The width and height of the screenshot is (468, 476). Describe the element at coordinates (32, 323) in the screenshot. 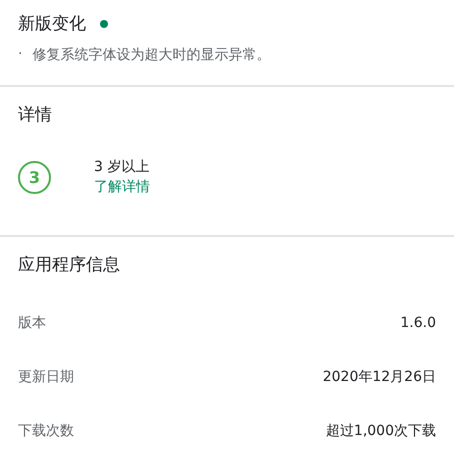

I see `info-label: 版本` at that location.